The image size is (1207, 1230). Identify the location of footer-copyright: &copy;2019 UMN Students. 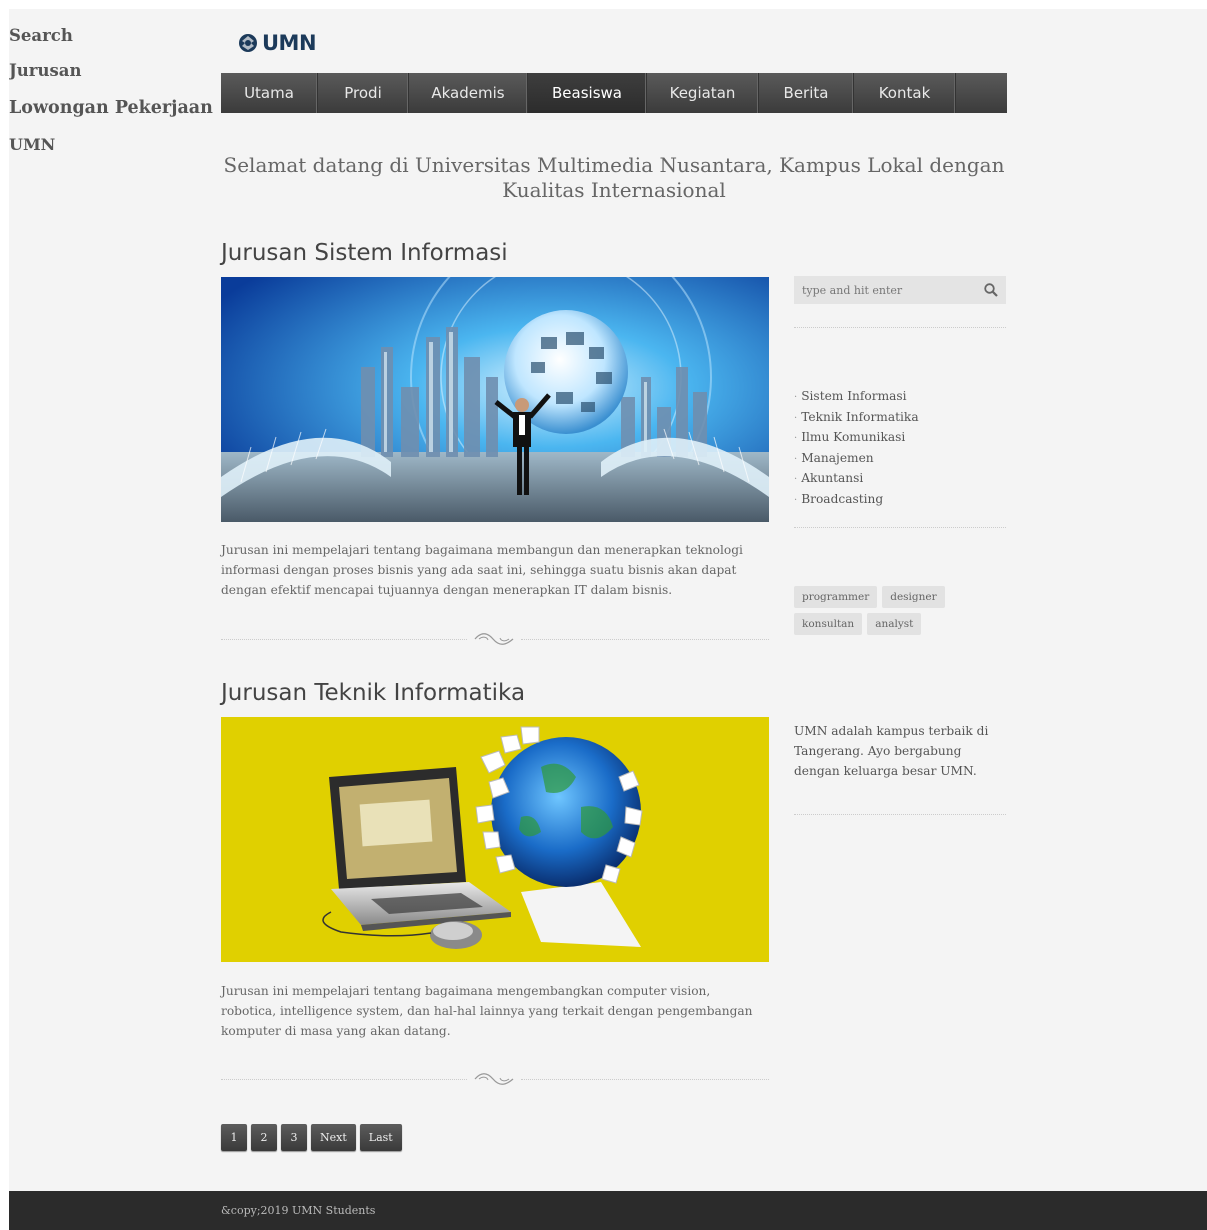
(298, 1210).